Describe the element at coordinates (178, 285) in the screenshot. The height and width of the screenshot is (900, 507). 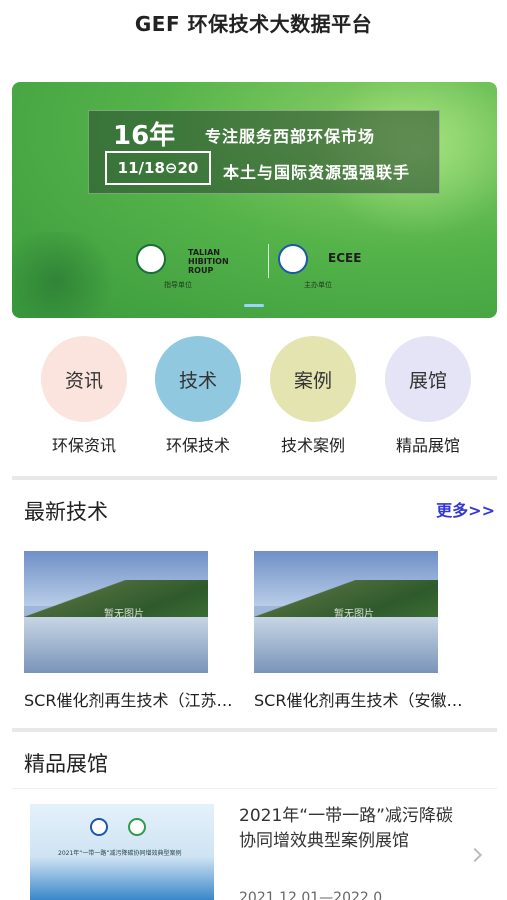
I see `guide-org-caption: 指导单位` at that location.